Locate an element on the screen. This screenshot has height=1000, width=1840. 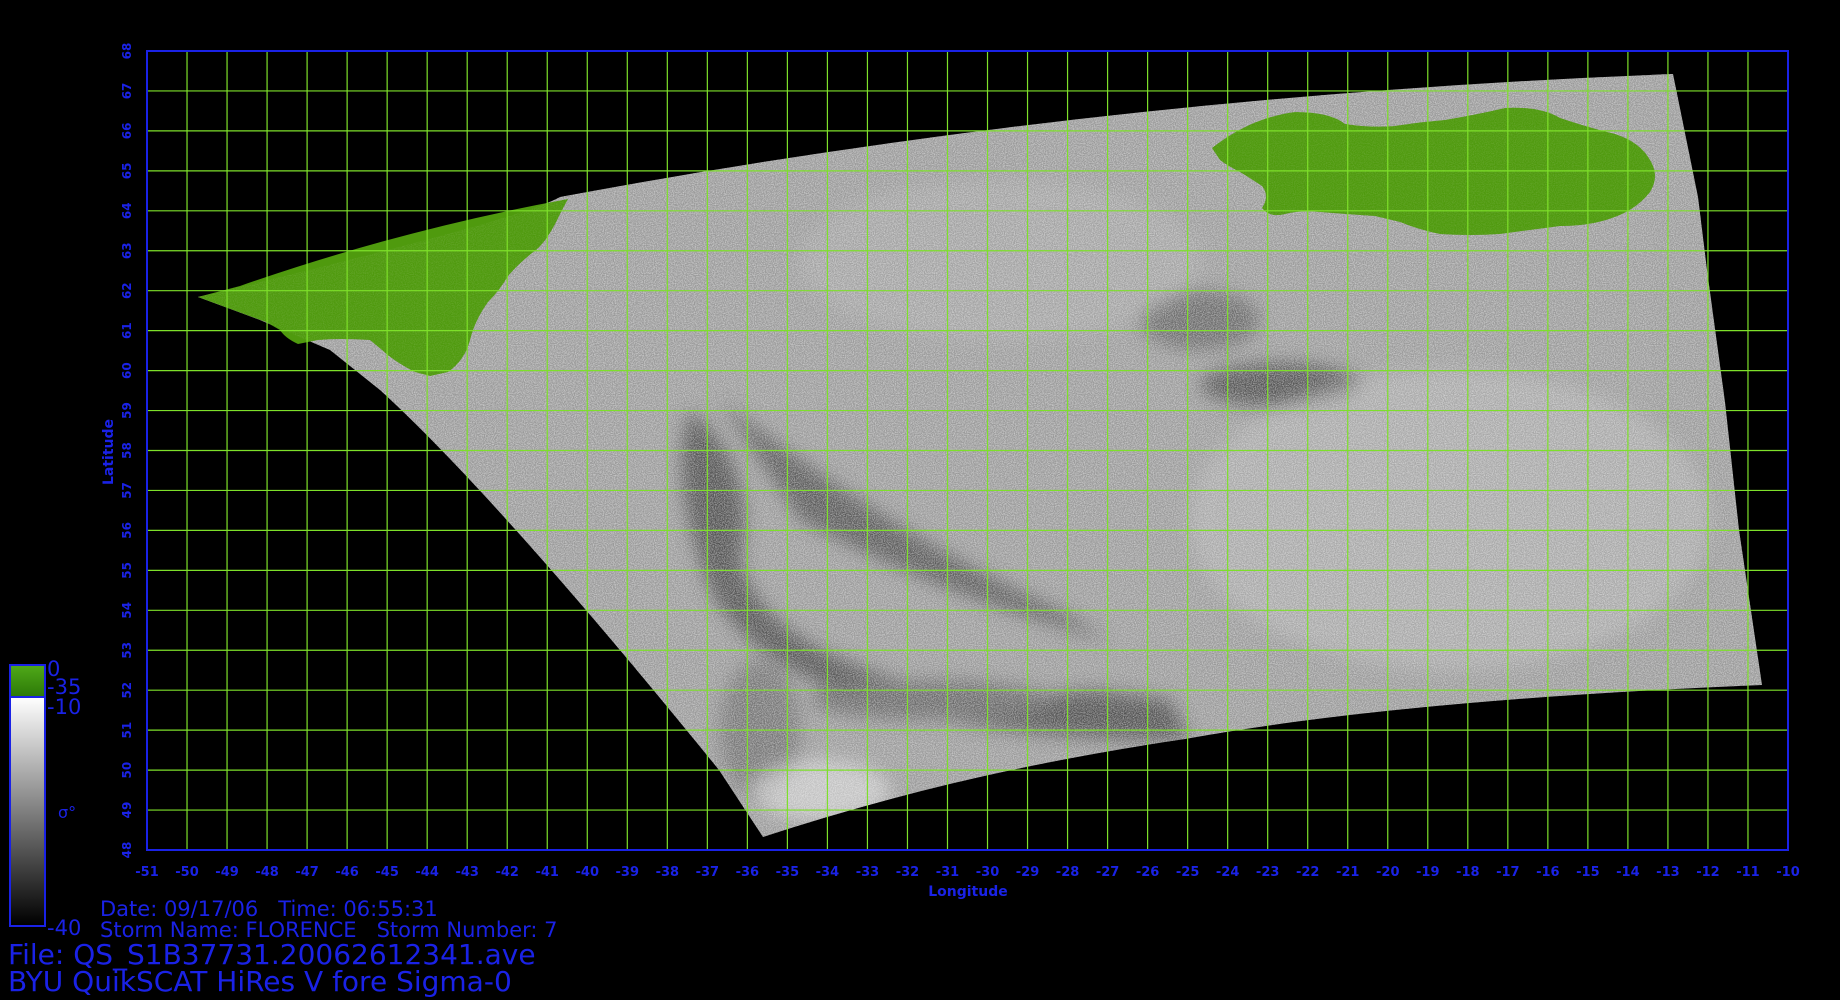
latitude-tick-label: 66 is located at coordinates (127, 131).